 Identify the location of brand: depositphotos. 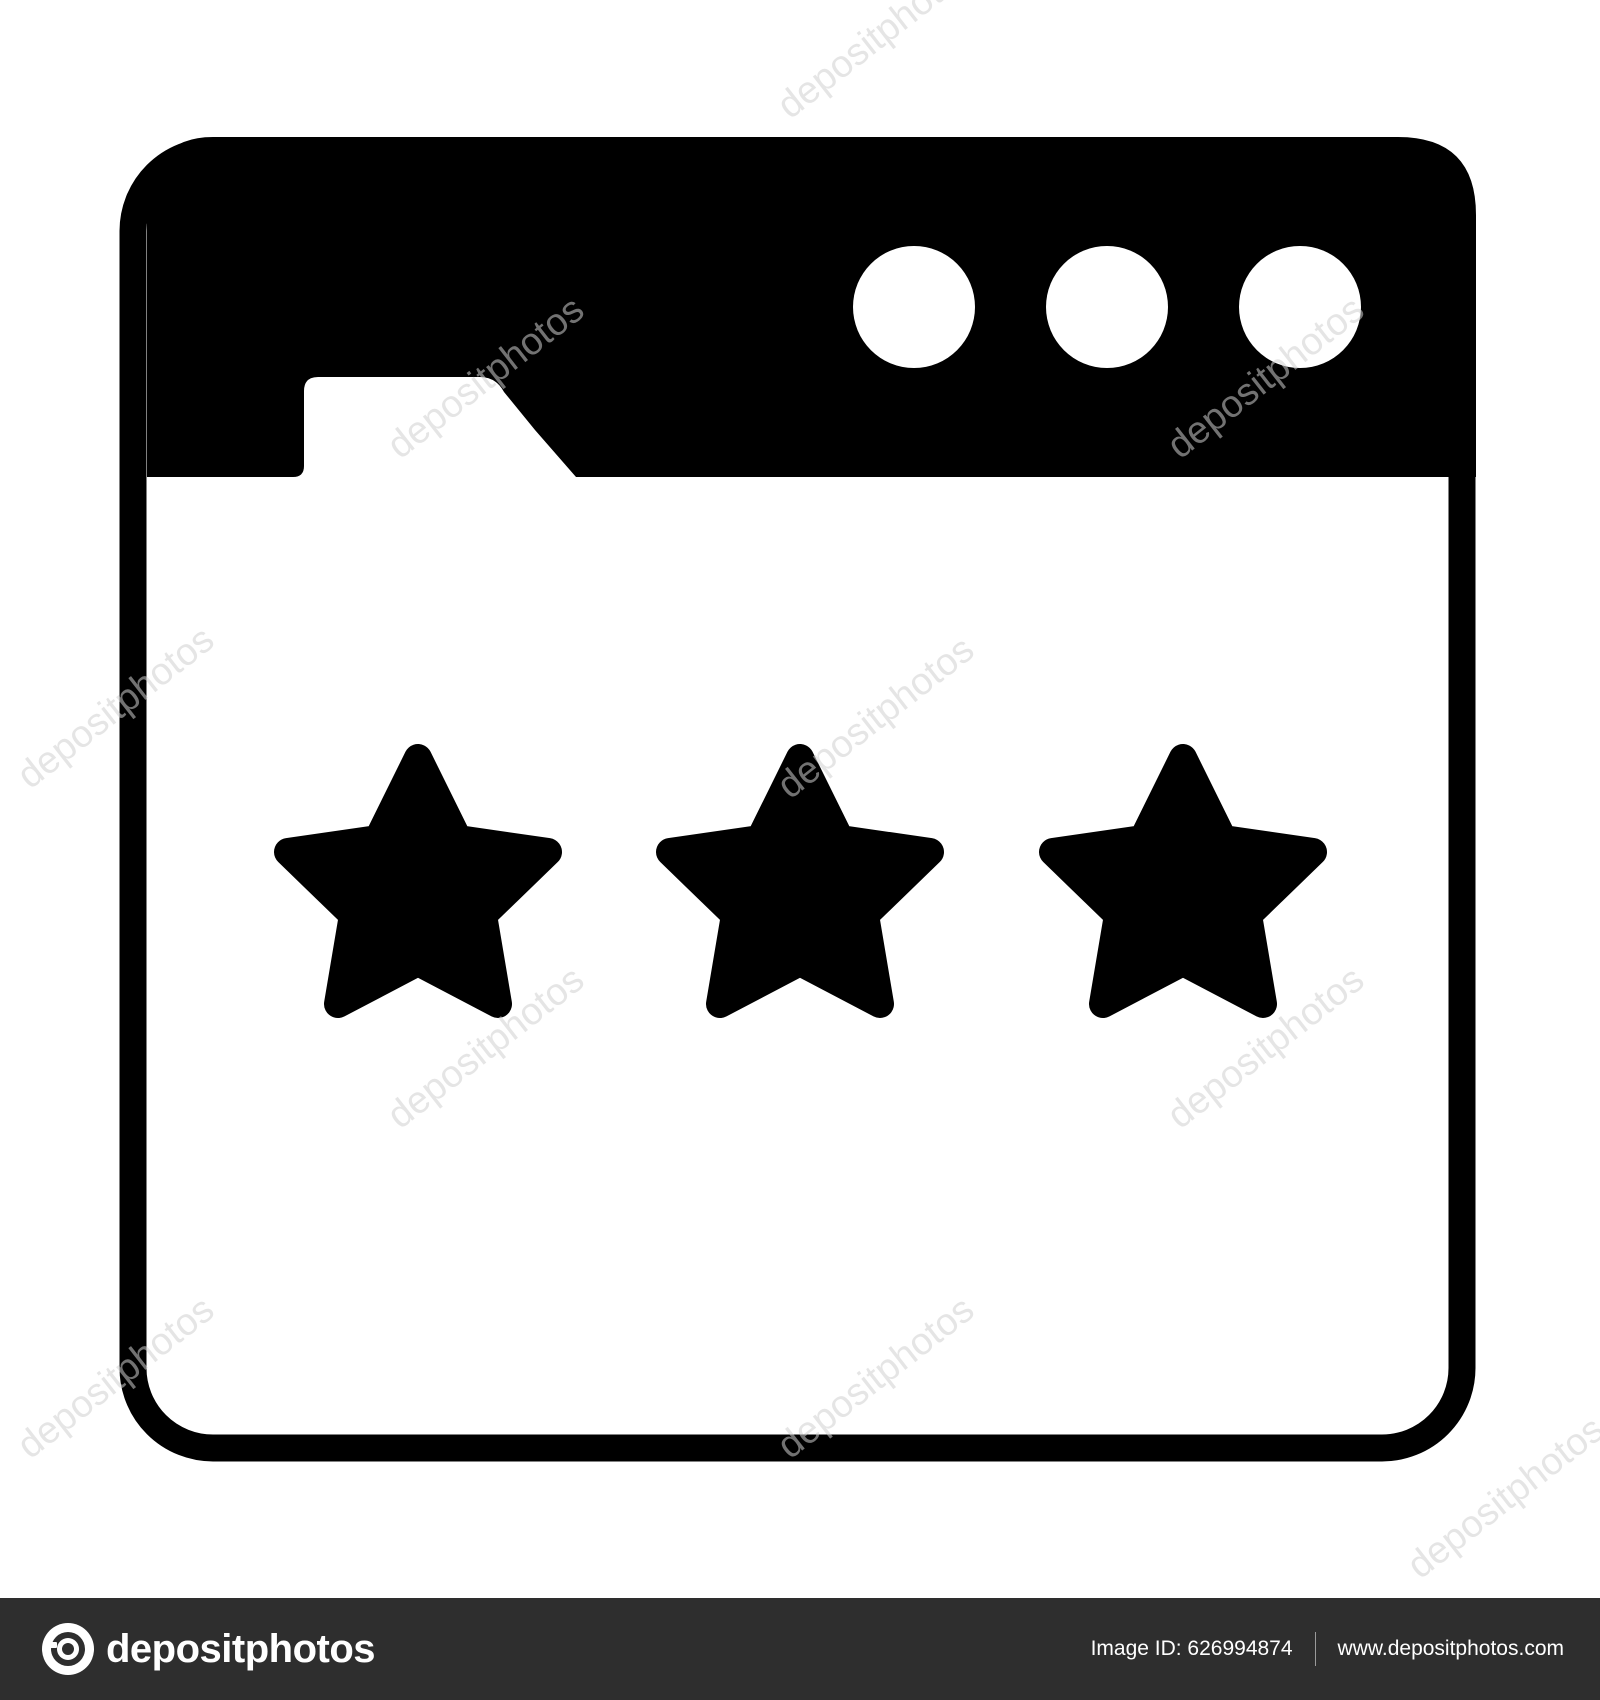
(208, 1649).